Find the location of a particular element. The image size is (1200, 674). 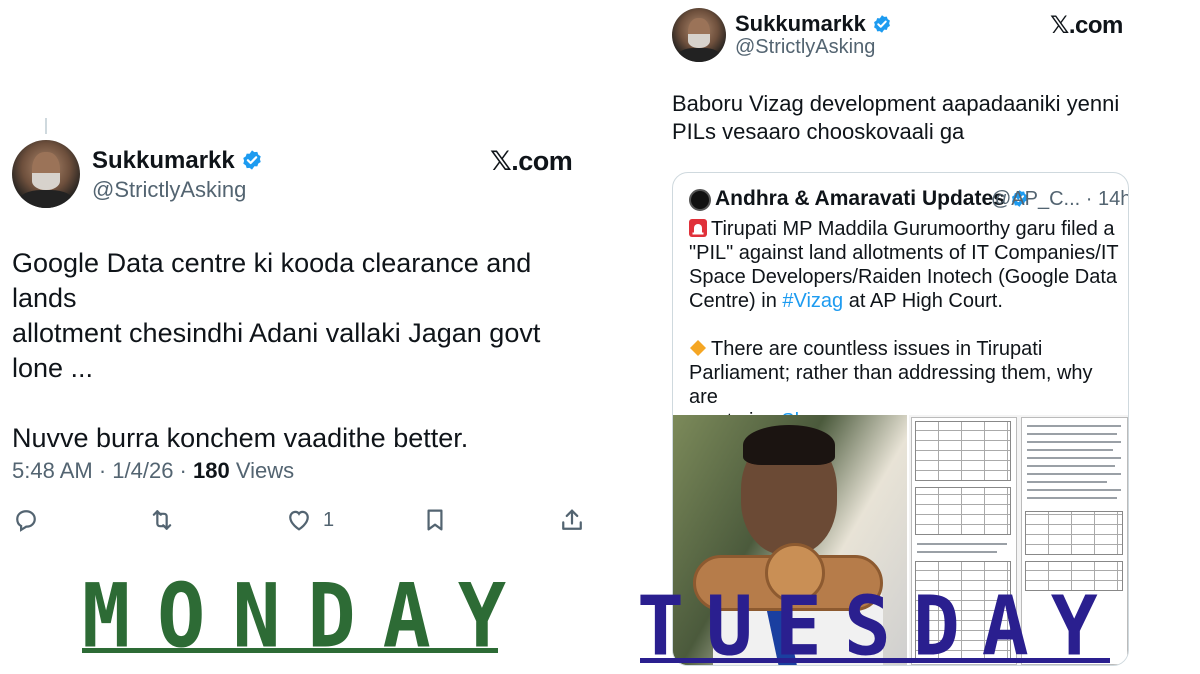

reply-icon is located at coordinates (26, 520).